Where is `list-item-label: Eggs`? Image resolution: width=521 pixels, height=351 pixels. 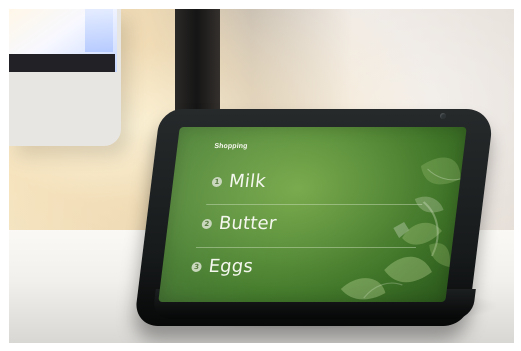
list-item-label: Eggs is located at coordinates (231, 266).